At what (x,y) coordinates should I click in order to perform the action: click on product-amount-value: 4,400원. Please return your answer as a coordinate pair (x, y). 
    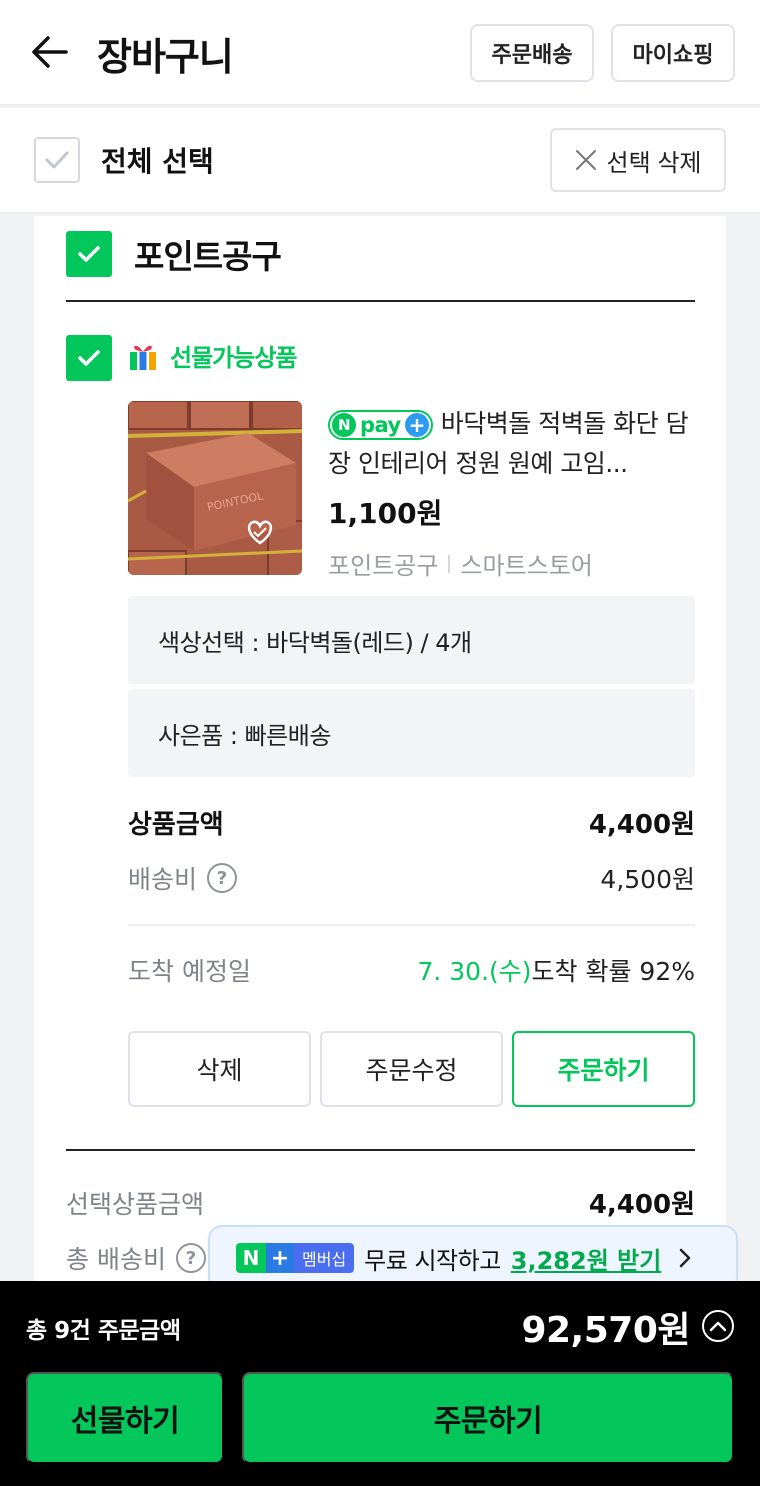
    Looking at the image, I should click on (641, 825).